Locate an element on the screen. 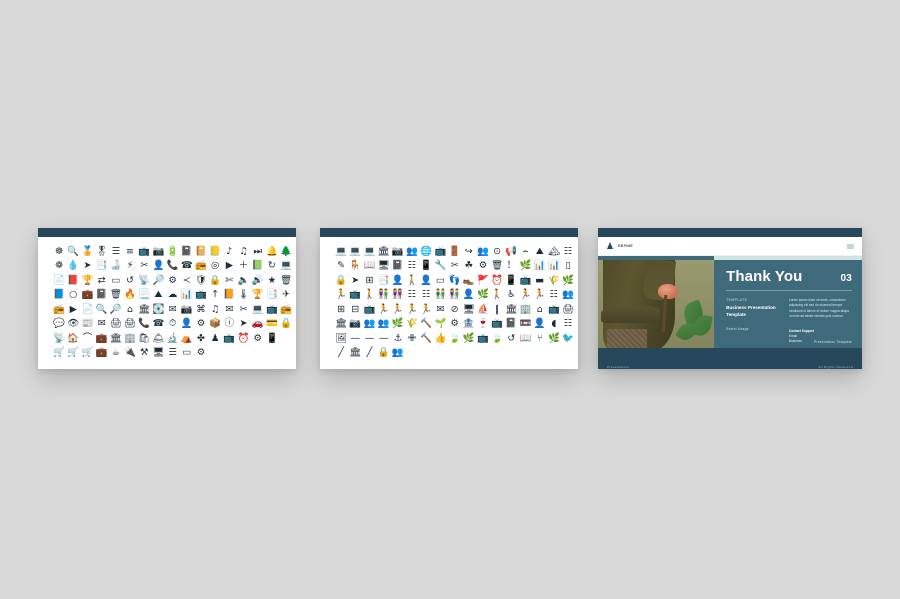 This screenshot has height=599, width=900. library-icon: 📻 is located at coordinates (286, 309).